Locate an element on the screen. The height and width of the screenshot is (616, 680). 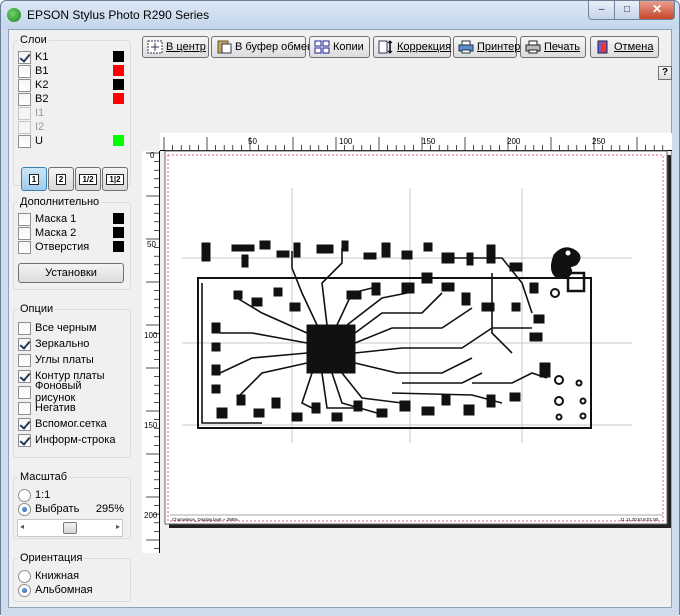
options-item: Информ-строка is located at coordinates (71, 440).